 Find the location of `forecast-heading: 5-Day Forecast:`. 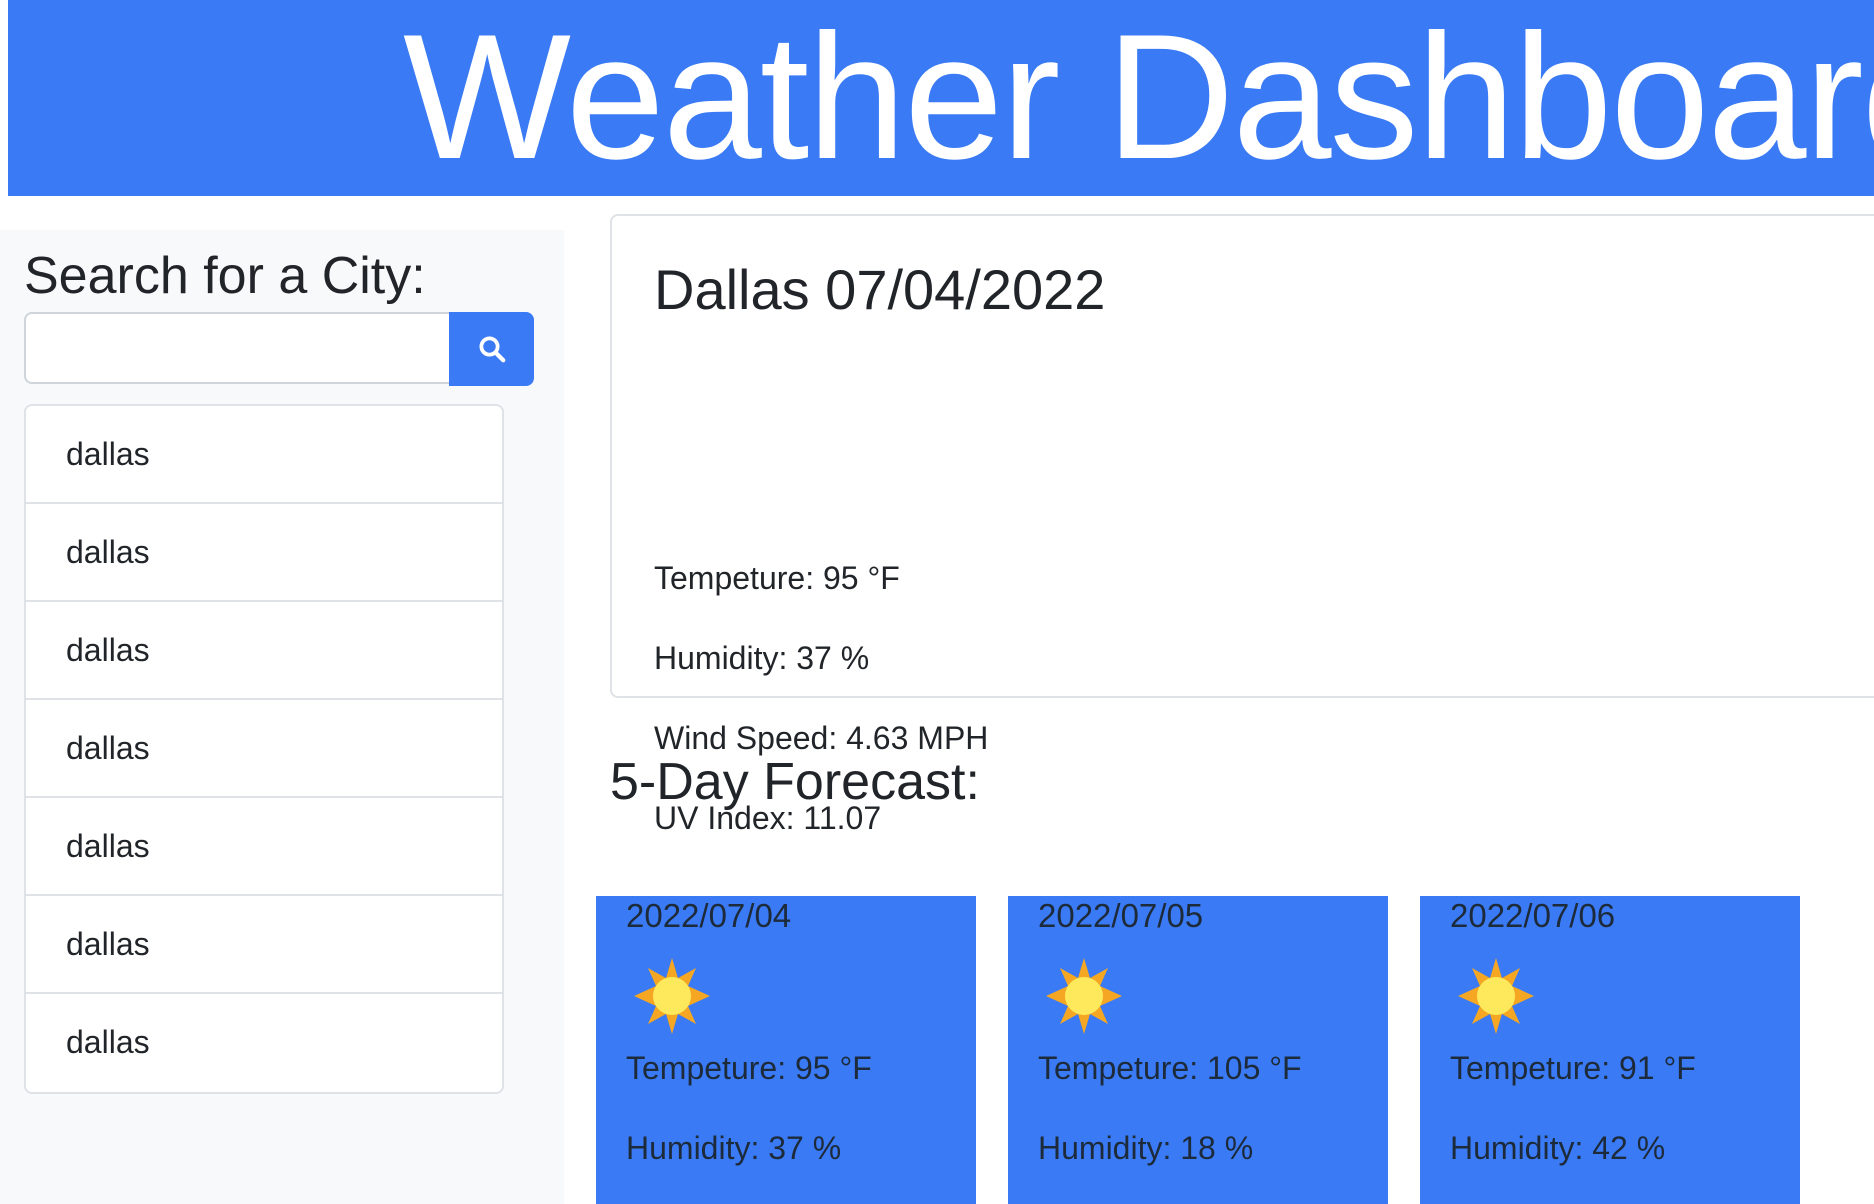

forecast-heading: 5-Day Forecast: is located at coordinates (795, 782).